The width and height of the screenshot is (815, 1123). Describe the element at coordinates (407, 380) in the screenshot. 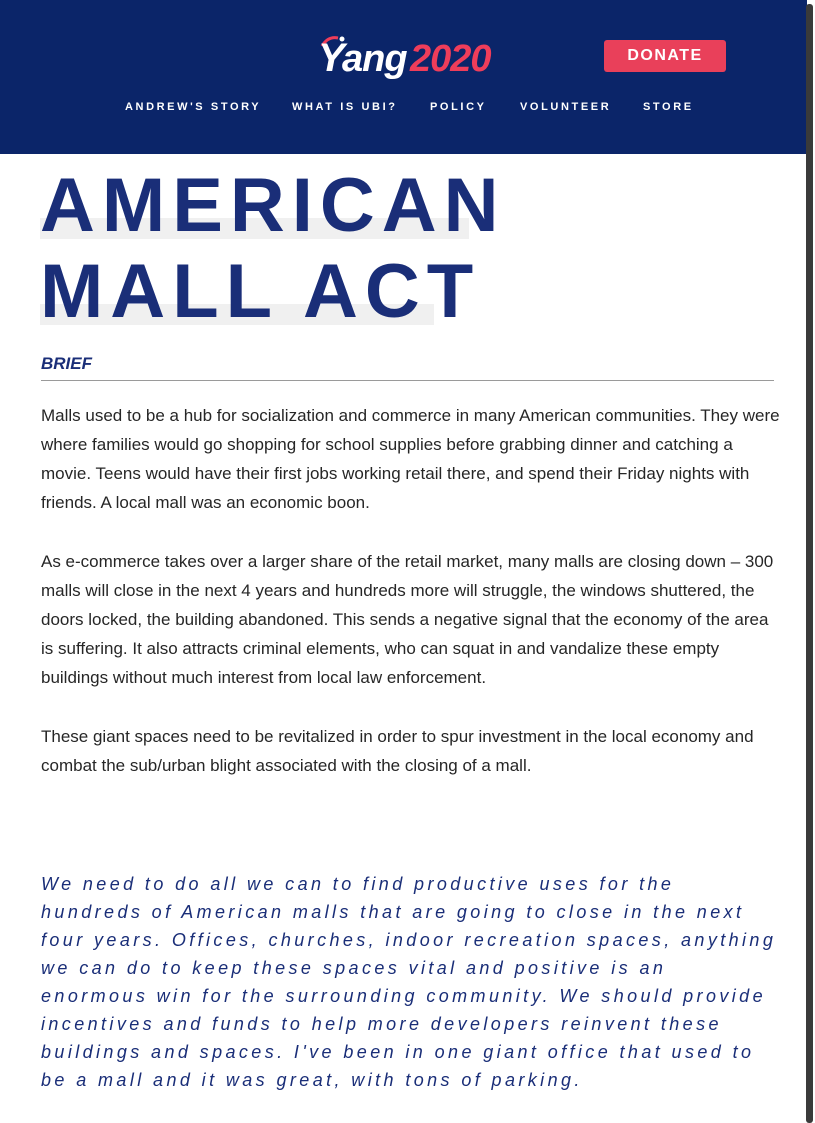

I see `section-divider` at that location.